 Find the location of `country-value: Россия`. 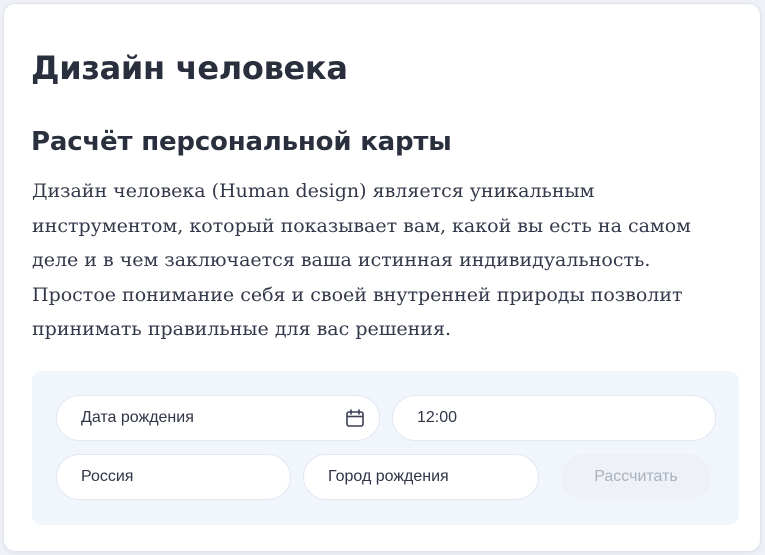

country-value: Россия is located at coordinates (107, 476).